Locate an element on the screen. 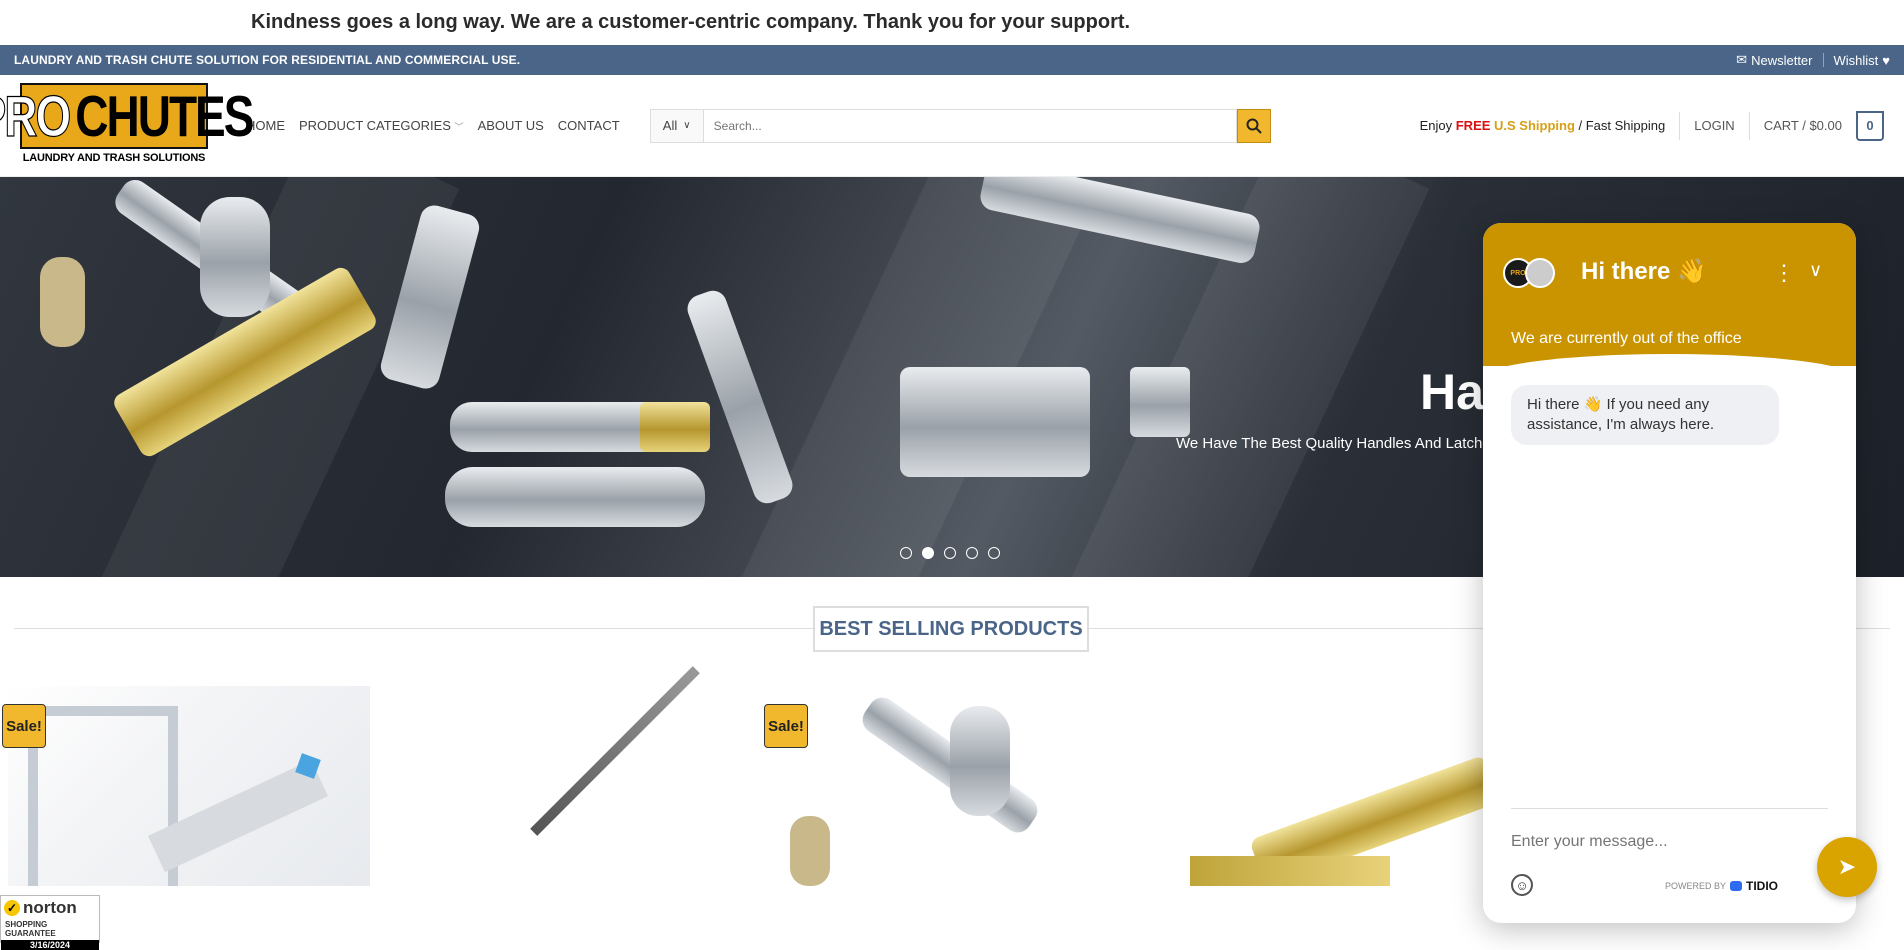 The image size is (1904, 950). norton-badge: ✓ norton SHOPPING GUARANTEE 3/16/2024 is located at coordinates (50, 922).